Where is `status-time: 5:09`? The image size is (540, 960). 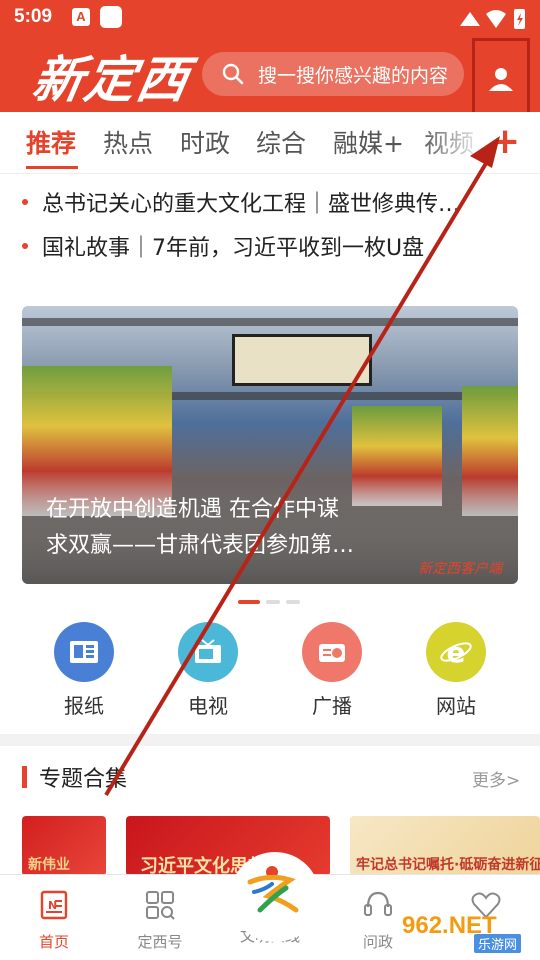 status-time: 5:09 is located at coordinates (33, 16).